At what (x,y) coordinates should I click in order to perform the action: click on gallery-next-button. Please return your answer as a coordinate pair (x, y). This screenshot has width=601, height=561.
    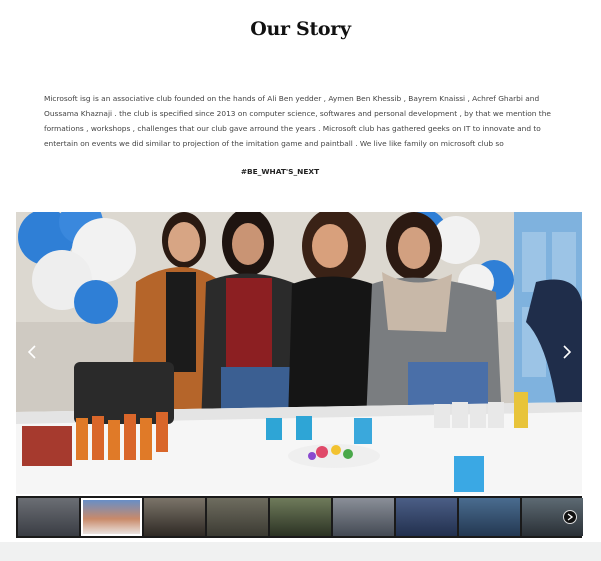
    Looking at the image, I should click on (567, 352).